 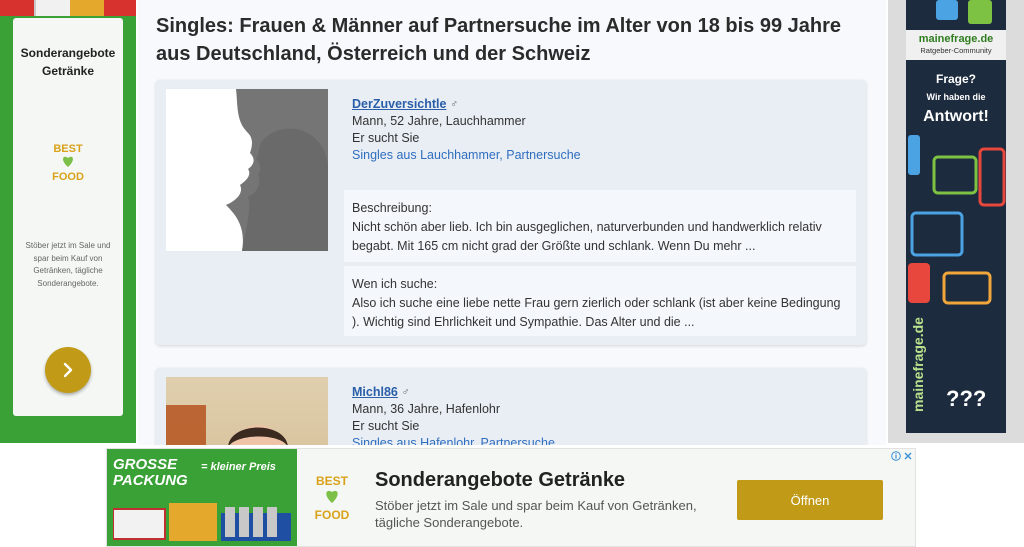 What do you see at coordinates (902, 456) in the screenshot?
I see `ad-choices` at bounding box center [902, 456].